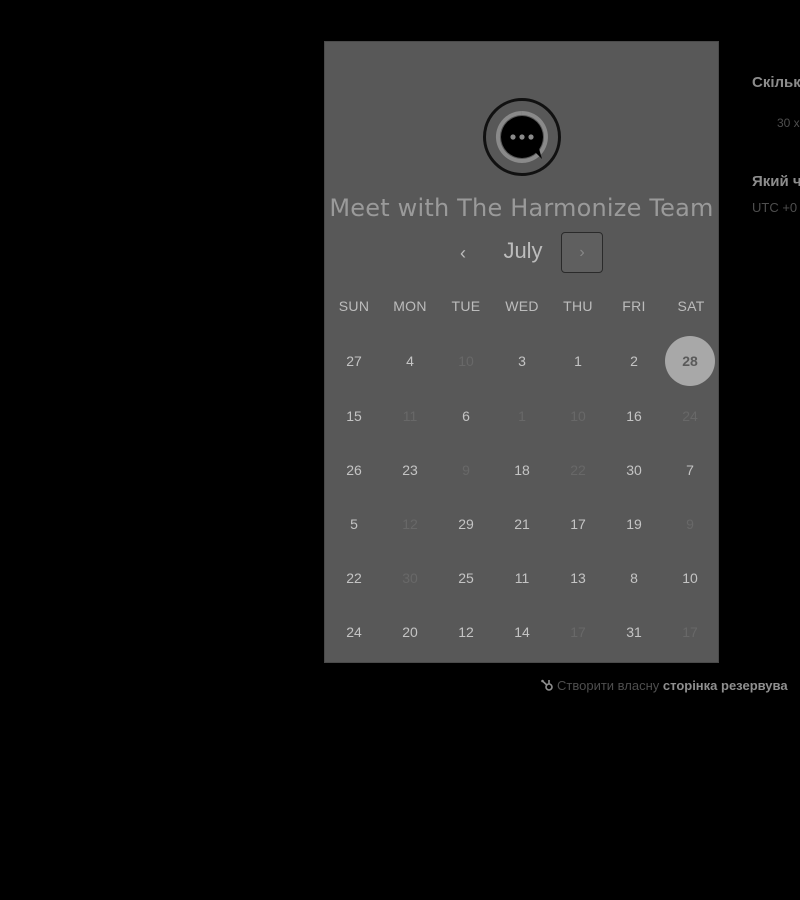  I want to click on calendar-day: 8, so click(634, 578).